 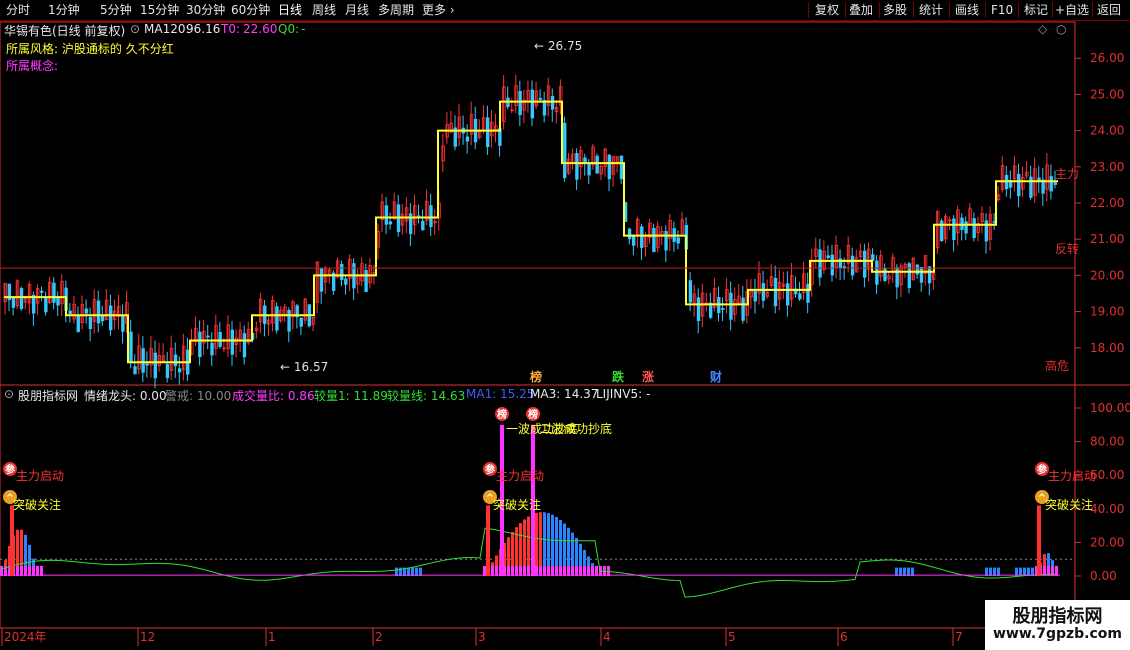 I want to click on time-tick-label: 12, so click(x=147, y=637).